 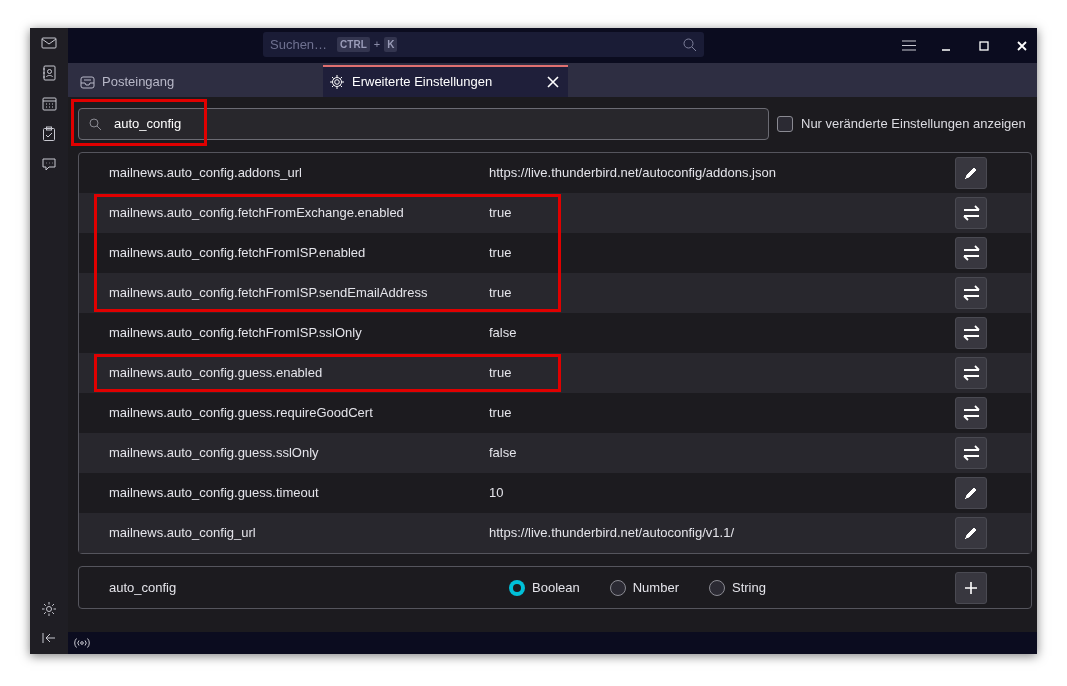 I want to click on preference-value: 10, so click(x=497, y=493).